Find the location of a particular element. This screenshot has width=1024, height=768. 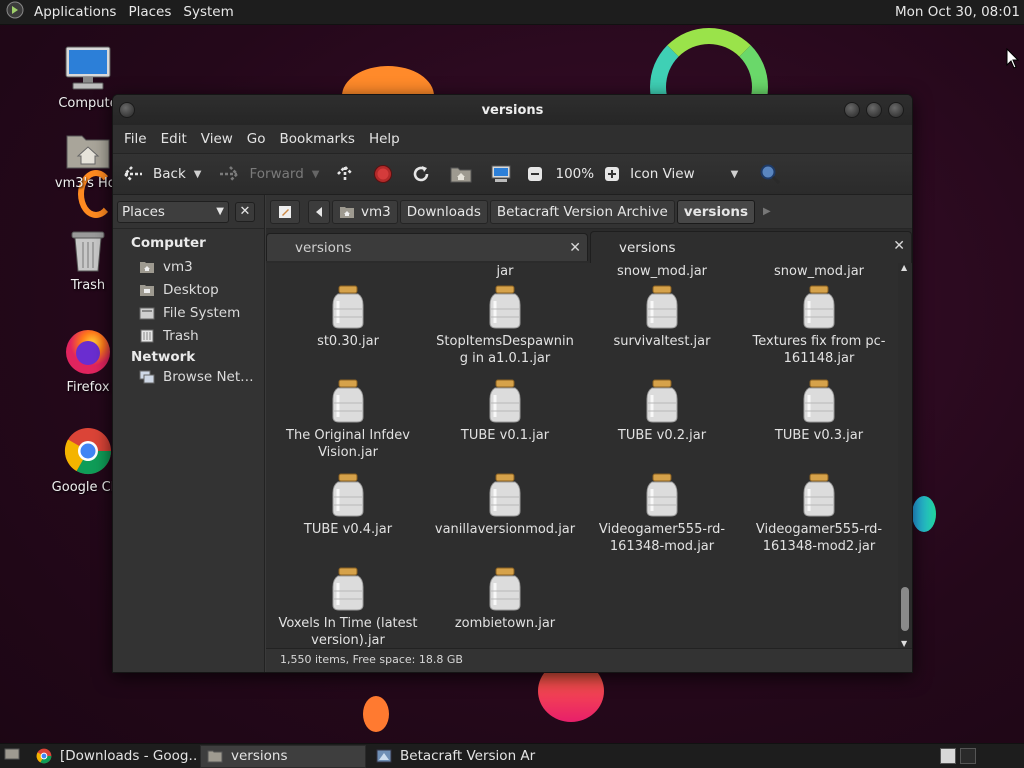

status-bar: 1,550 items, Free space: 18.8 GB is located at coordinates (589, 660).